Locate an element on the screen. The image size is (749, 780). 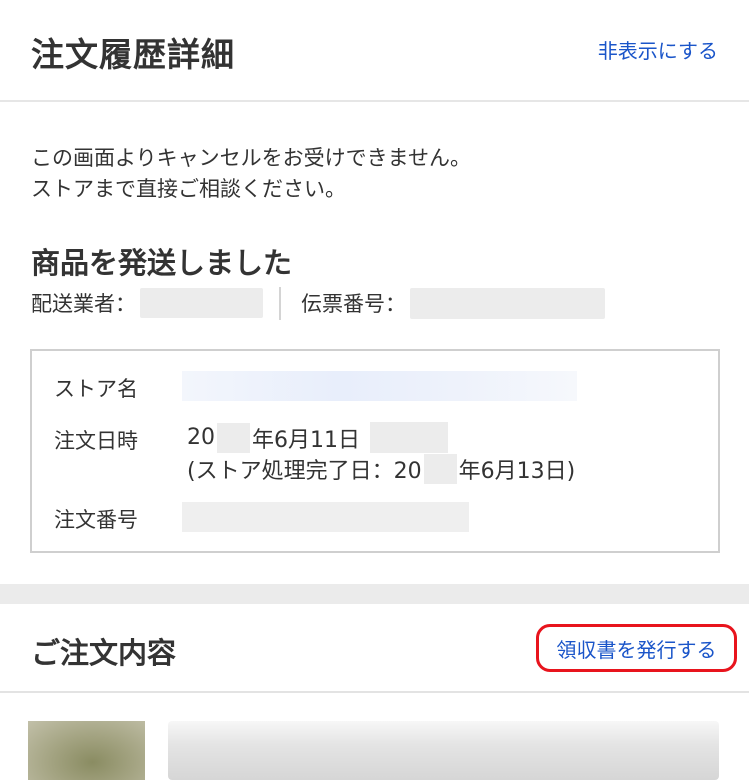
carrier-label: 配送業者： is located at coordinates (83, 304).